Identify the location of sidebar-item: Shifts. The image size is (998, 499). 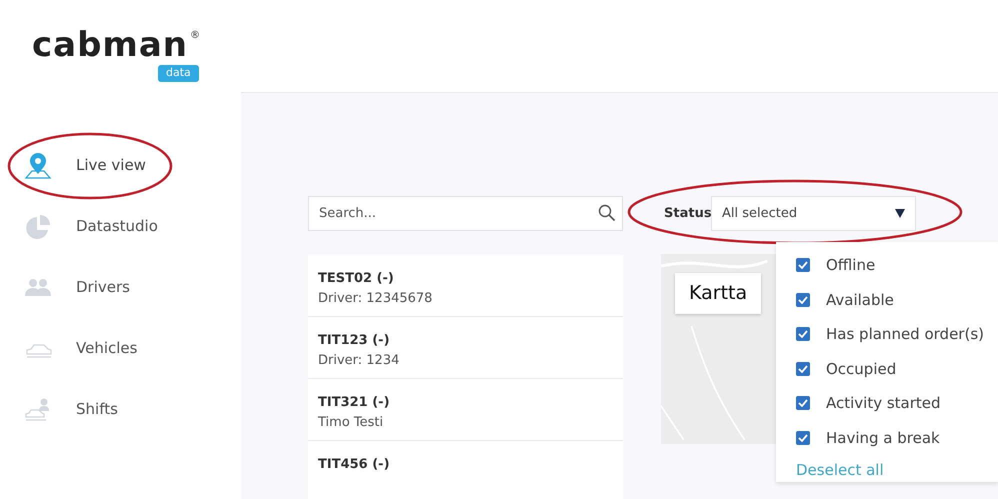
(120, 409).